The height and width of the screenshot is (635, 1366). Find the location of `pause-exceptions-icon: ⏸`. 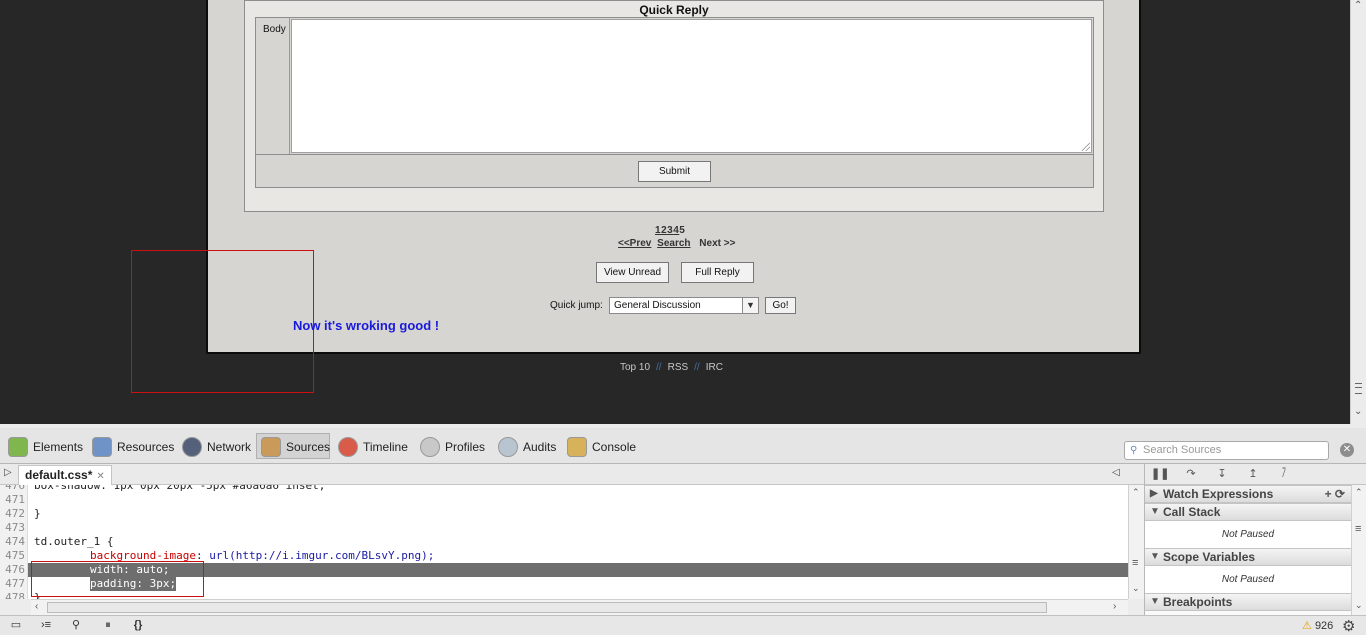

pause-exceptions-icon: ⏸ is located at coordinates (108, 625).